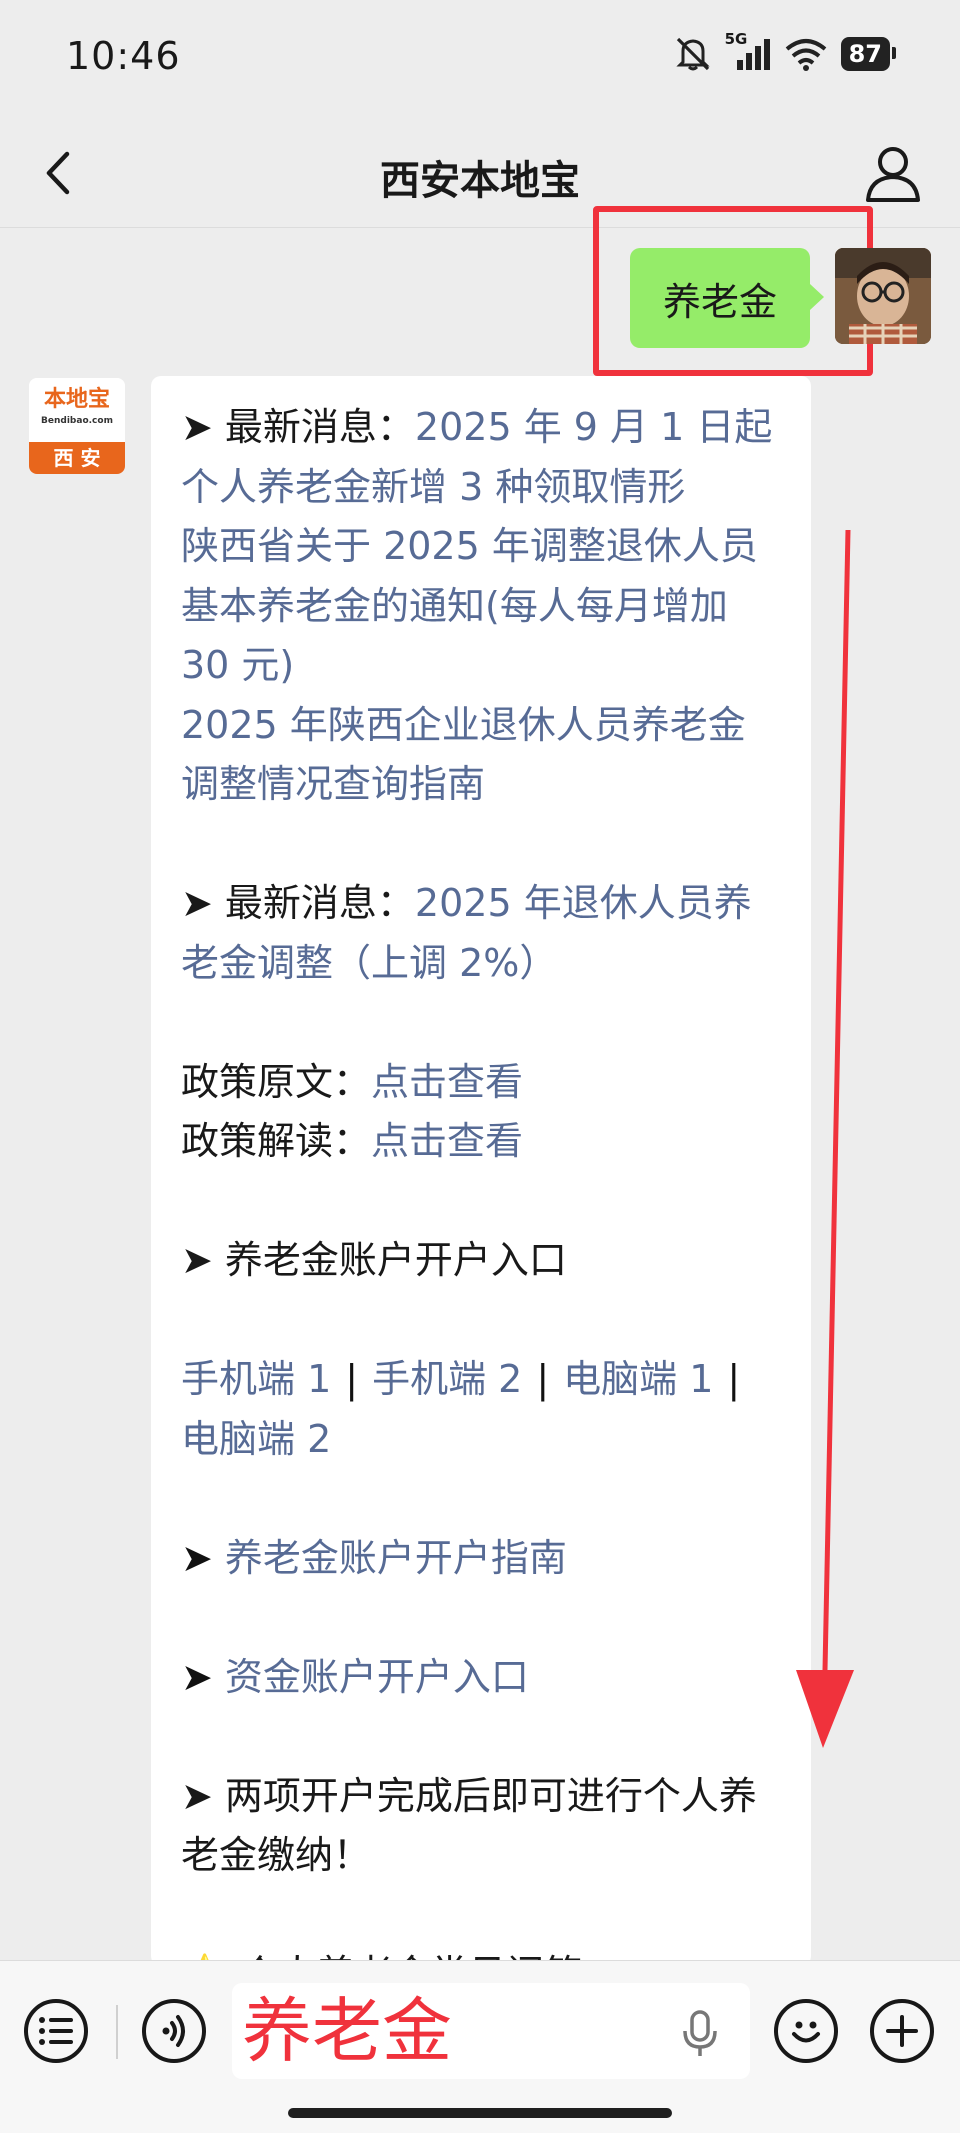  I want to click on menu-list-icon, so click(56, 2031).